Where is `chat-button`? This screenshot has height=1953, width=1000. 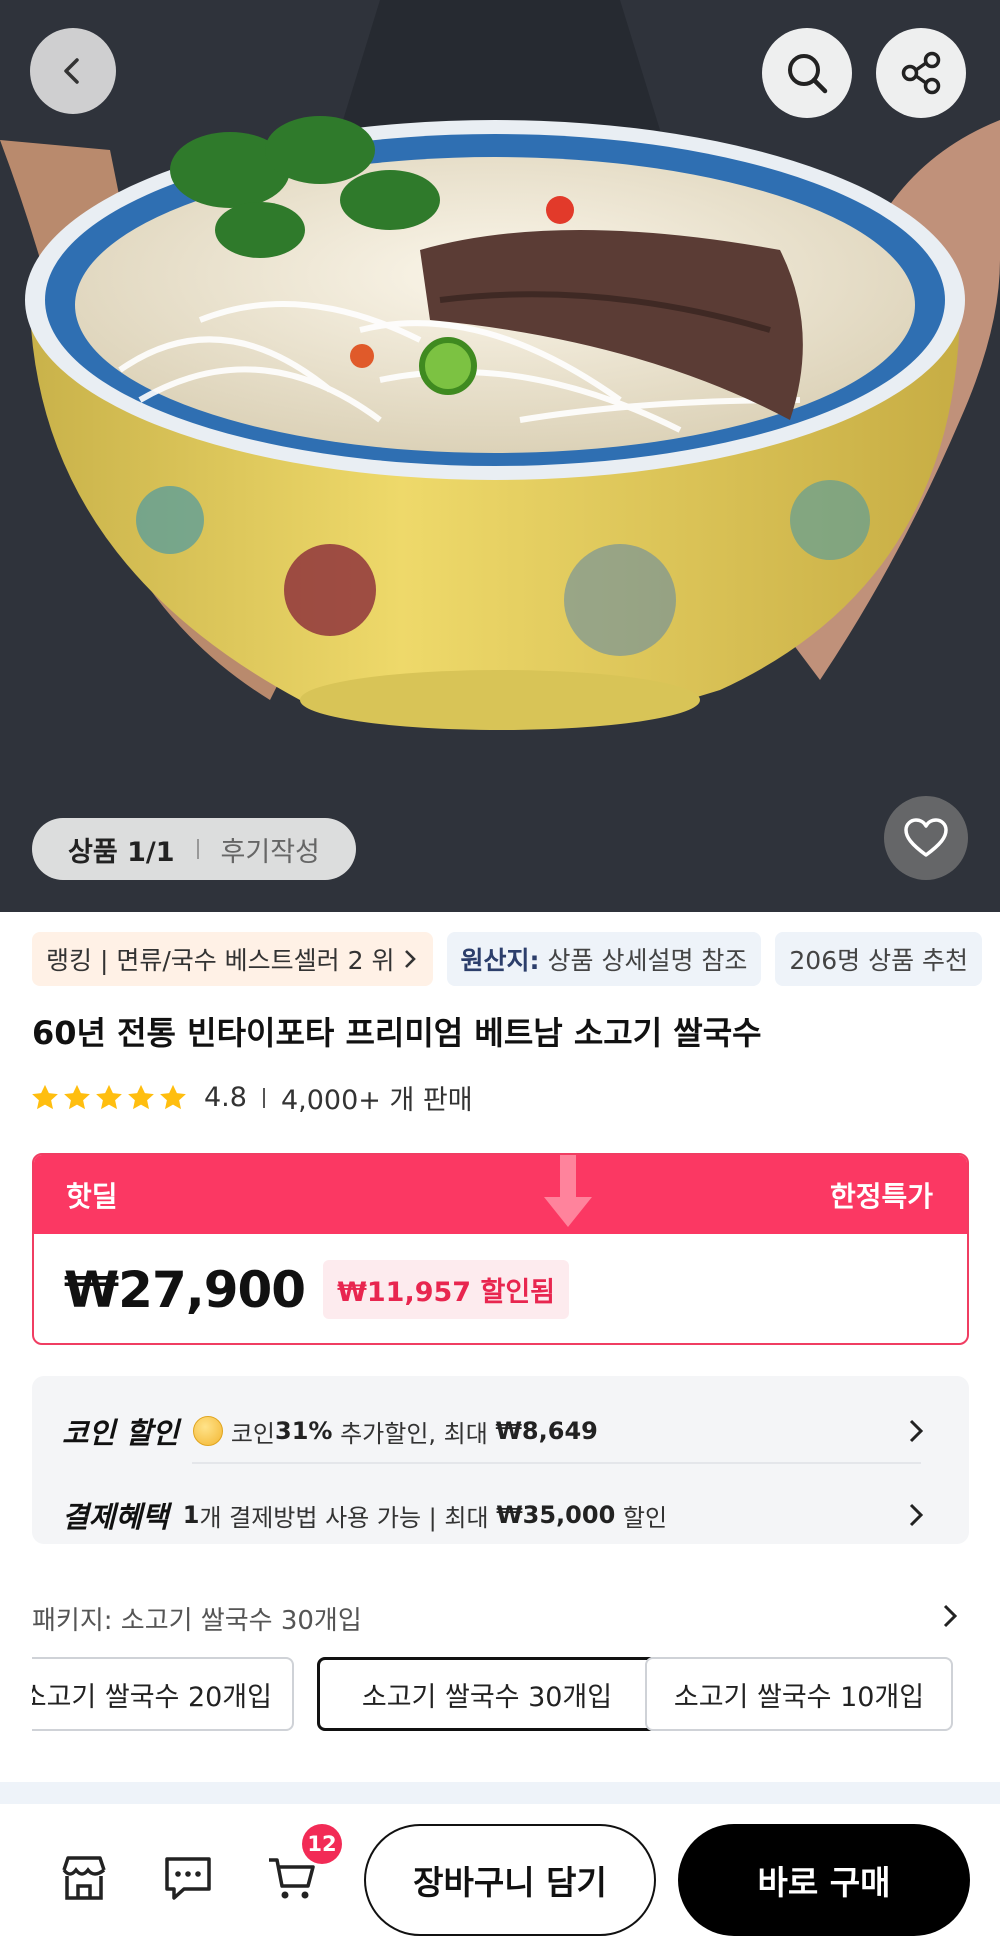
chat-button is located at coordinates (188, 1878).